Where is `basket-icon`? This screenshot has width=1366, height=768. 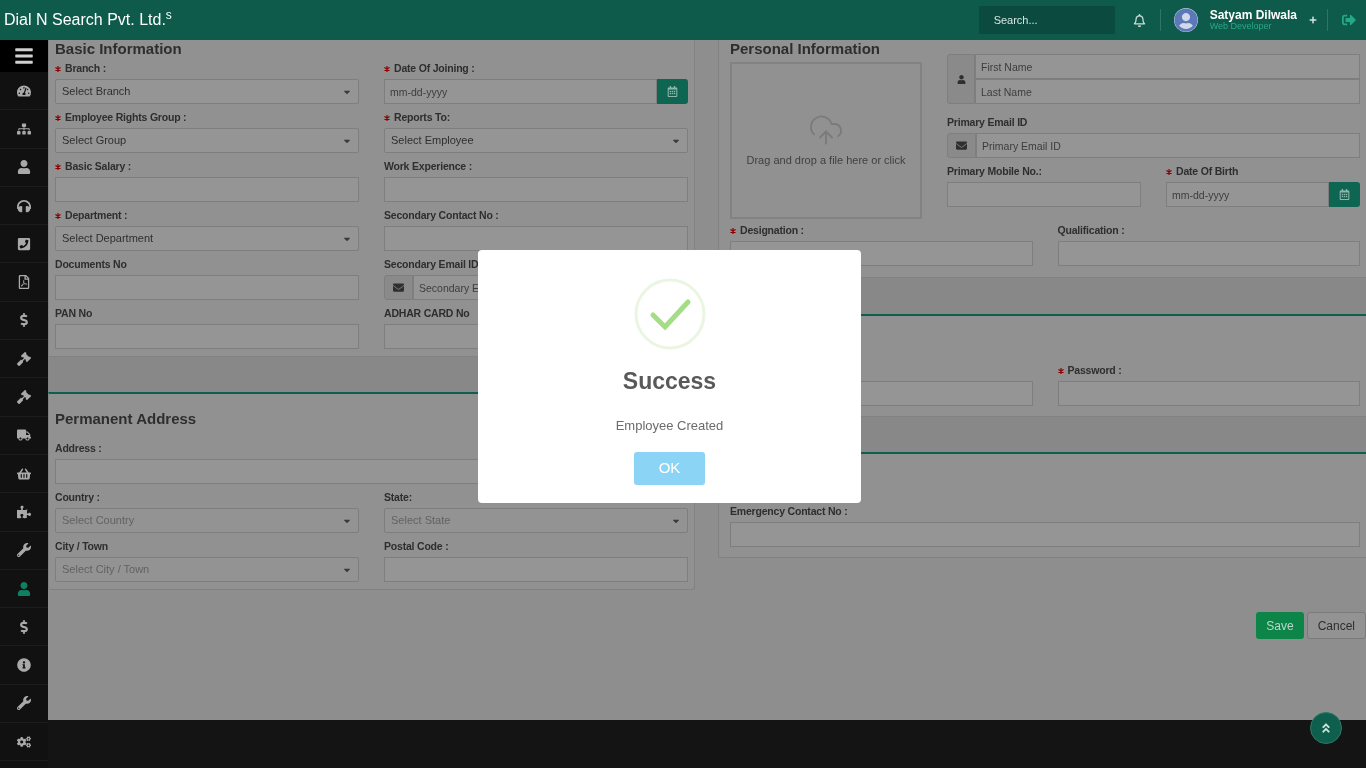
basket-icon is located at coordinates (24, 473).